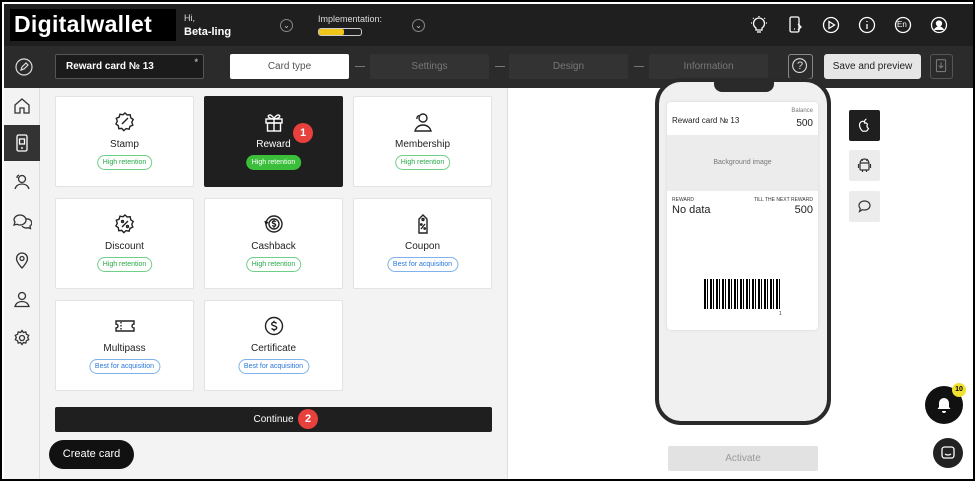  Describe the element at coordinates (274, 123) in the screenshot. I see `gift-icon` at that location.